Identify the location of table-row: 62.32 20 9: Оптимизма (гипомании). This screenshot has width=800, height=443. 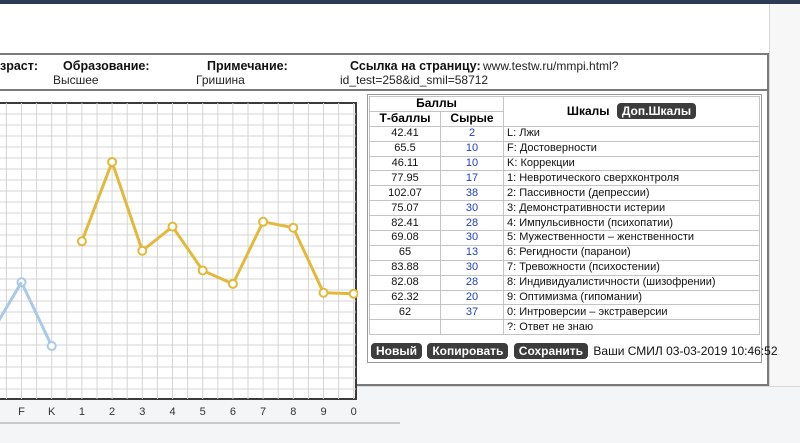
(564, 297).